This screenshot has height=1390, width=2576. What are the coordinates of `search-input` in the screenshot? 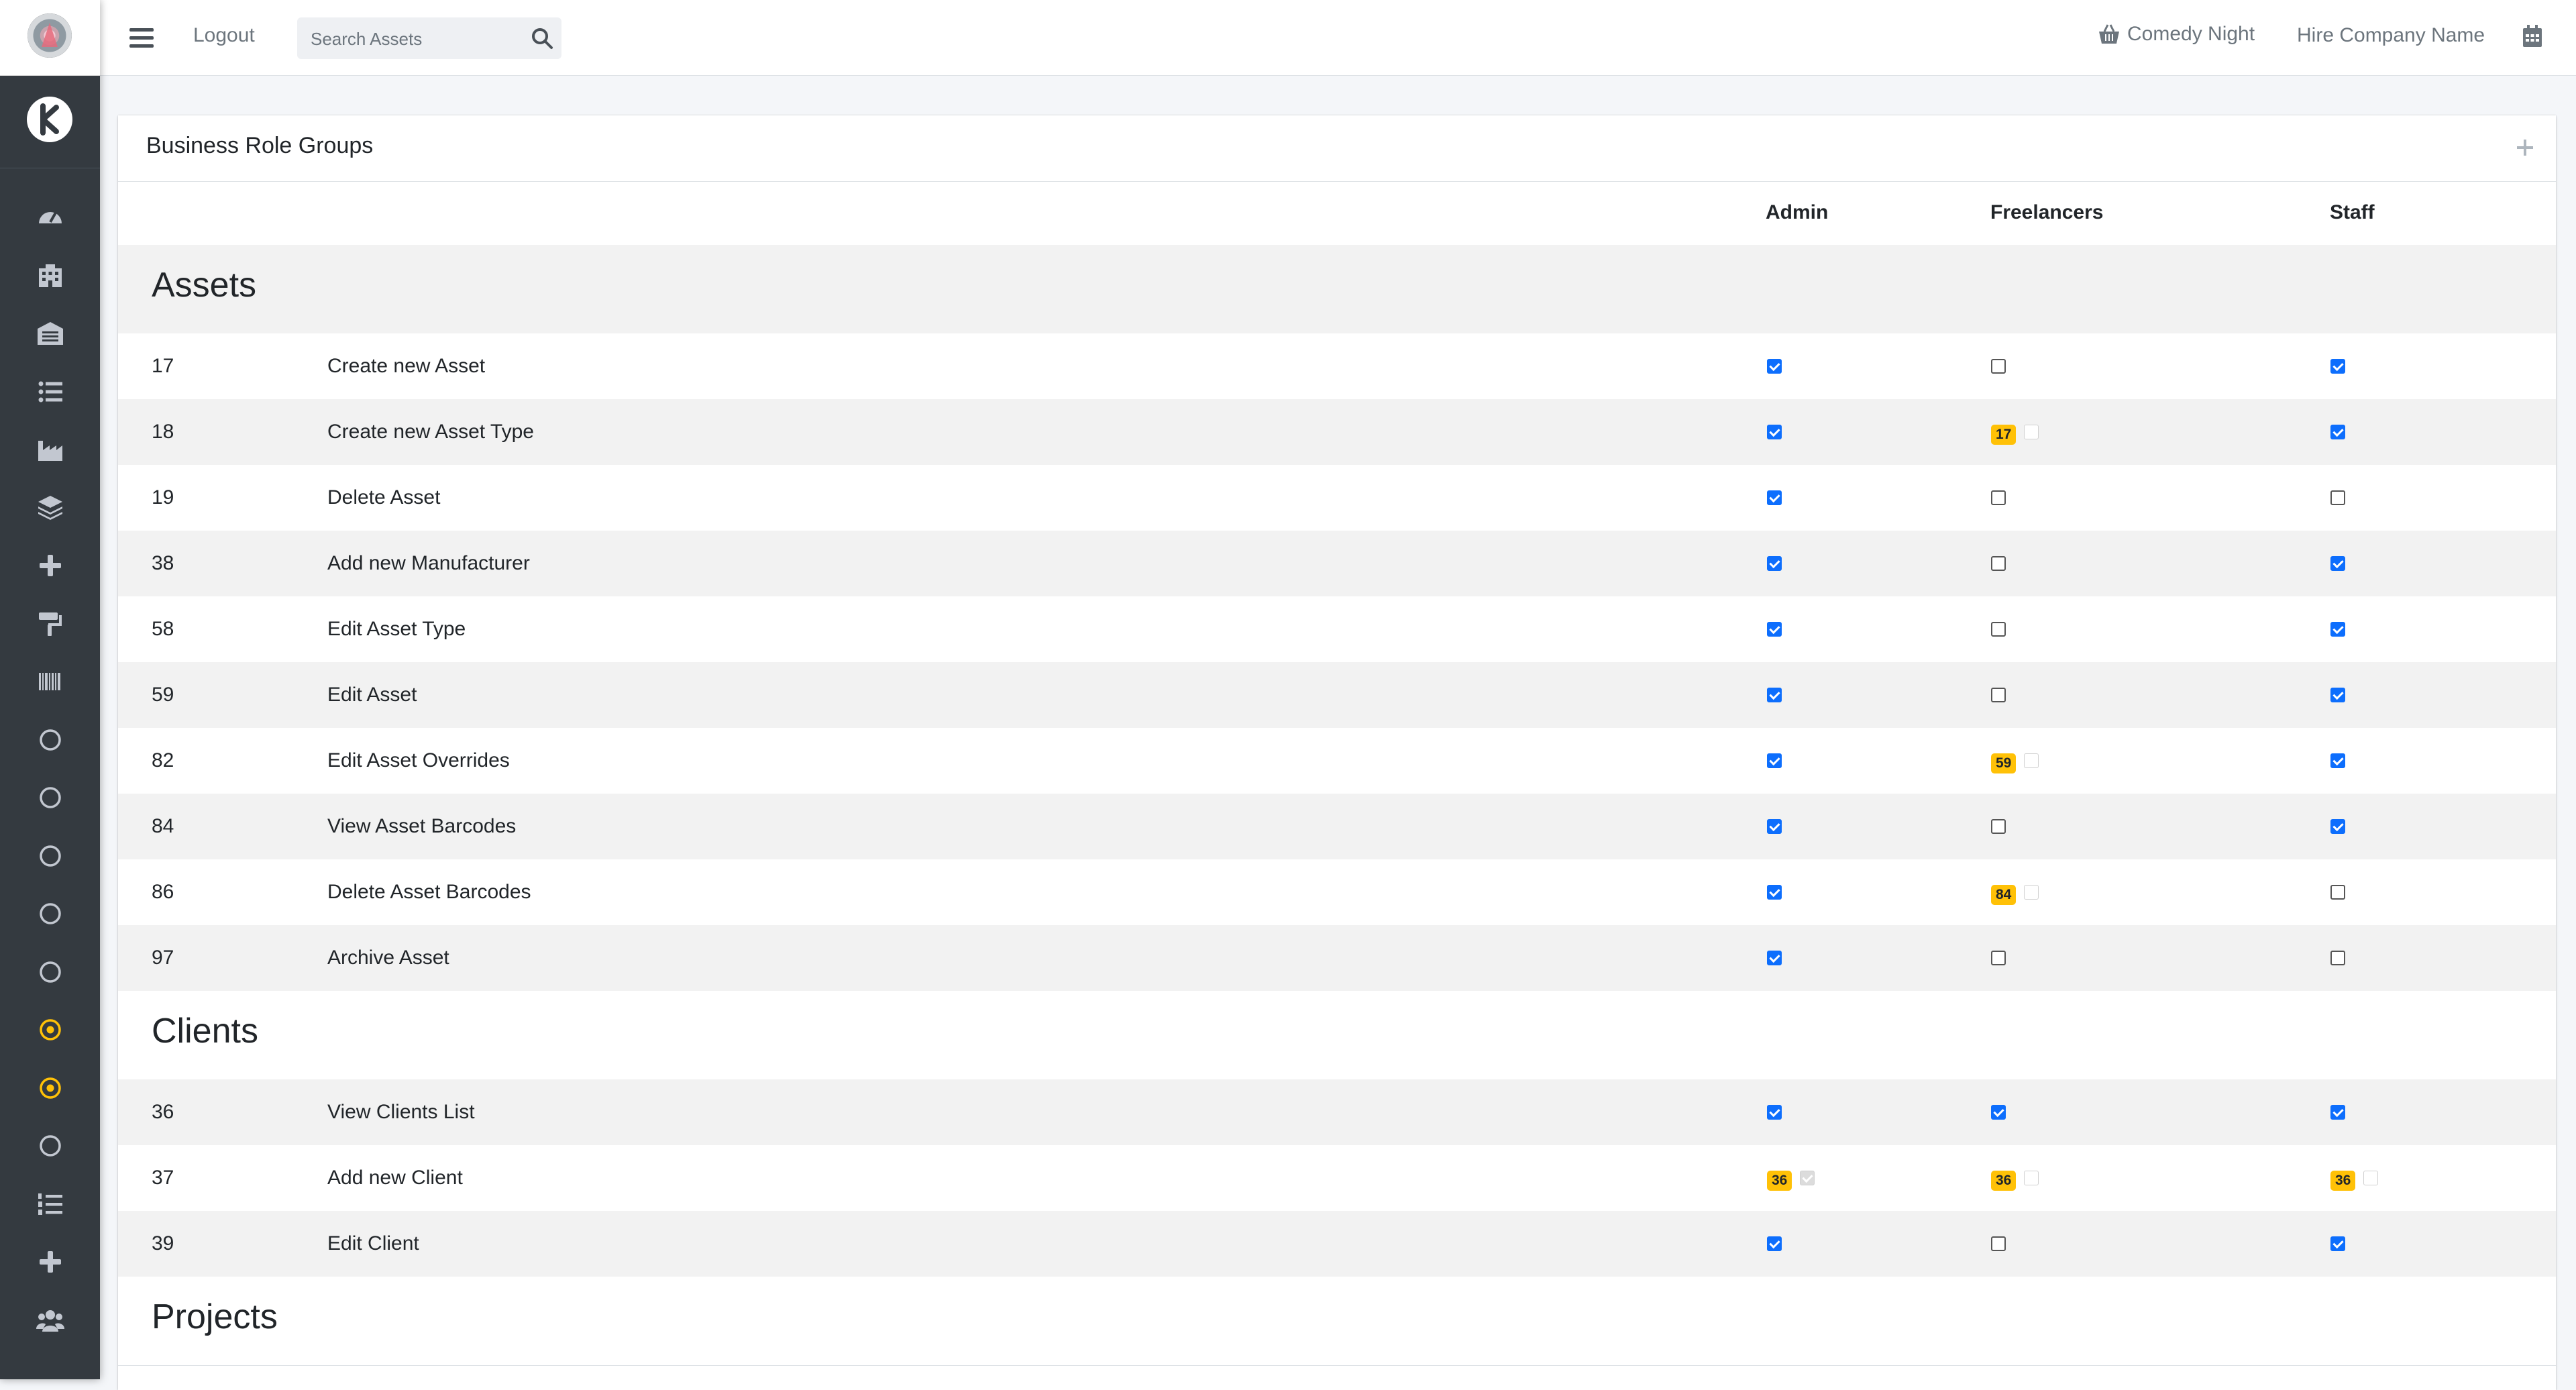 It's located at (411, 39).